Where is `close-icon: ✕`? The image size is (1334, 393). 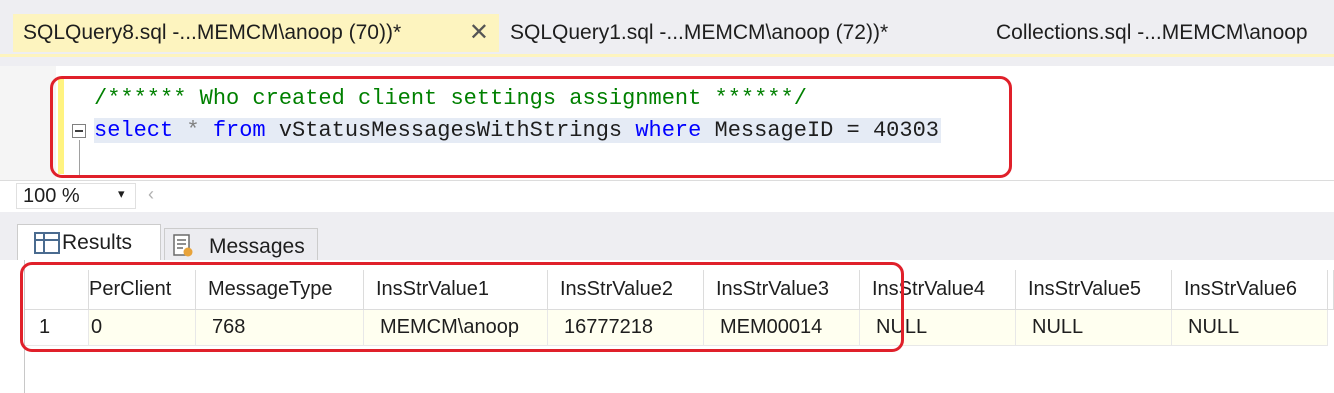 close-icon: ✕ is located at coordinates (479, 31).